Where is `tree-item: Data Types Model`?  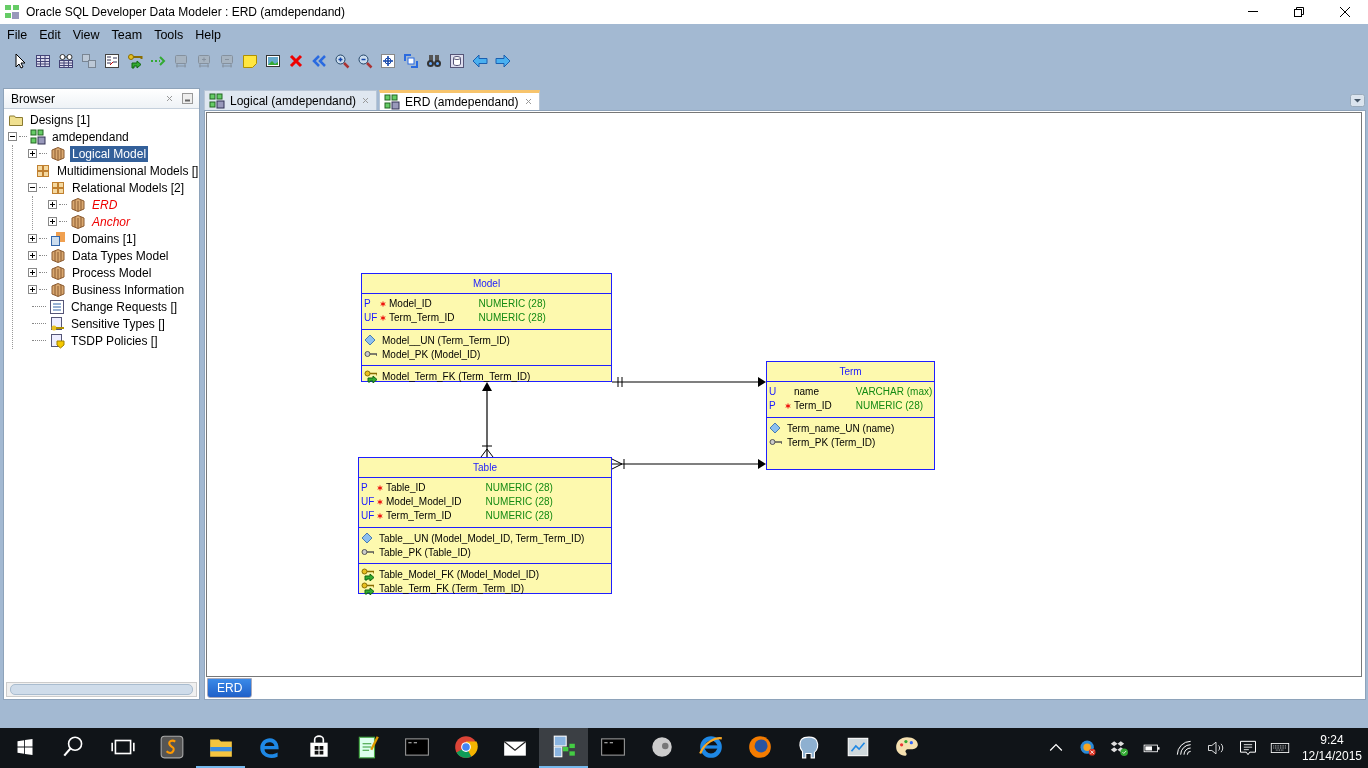
tree-item: Data Types Model is located at coordinates (120, 255).